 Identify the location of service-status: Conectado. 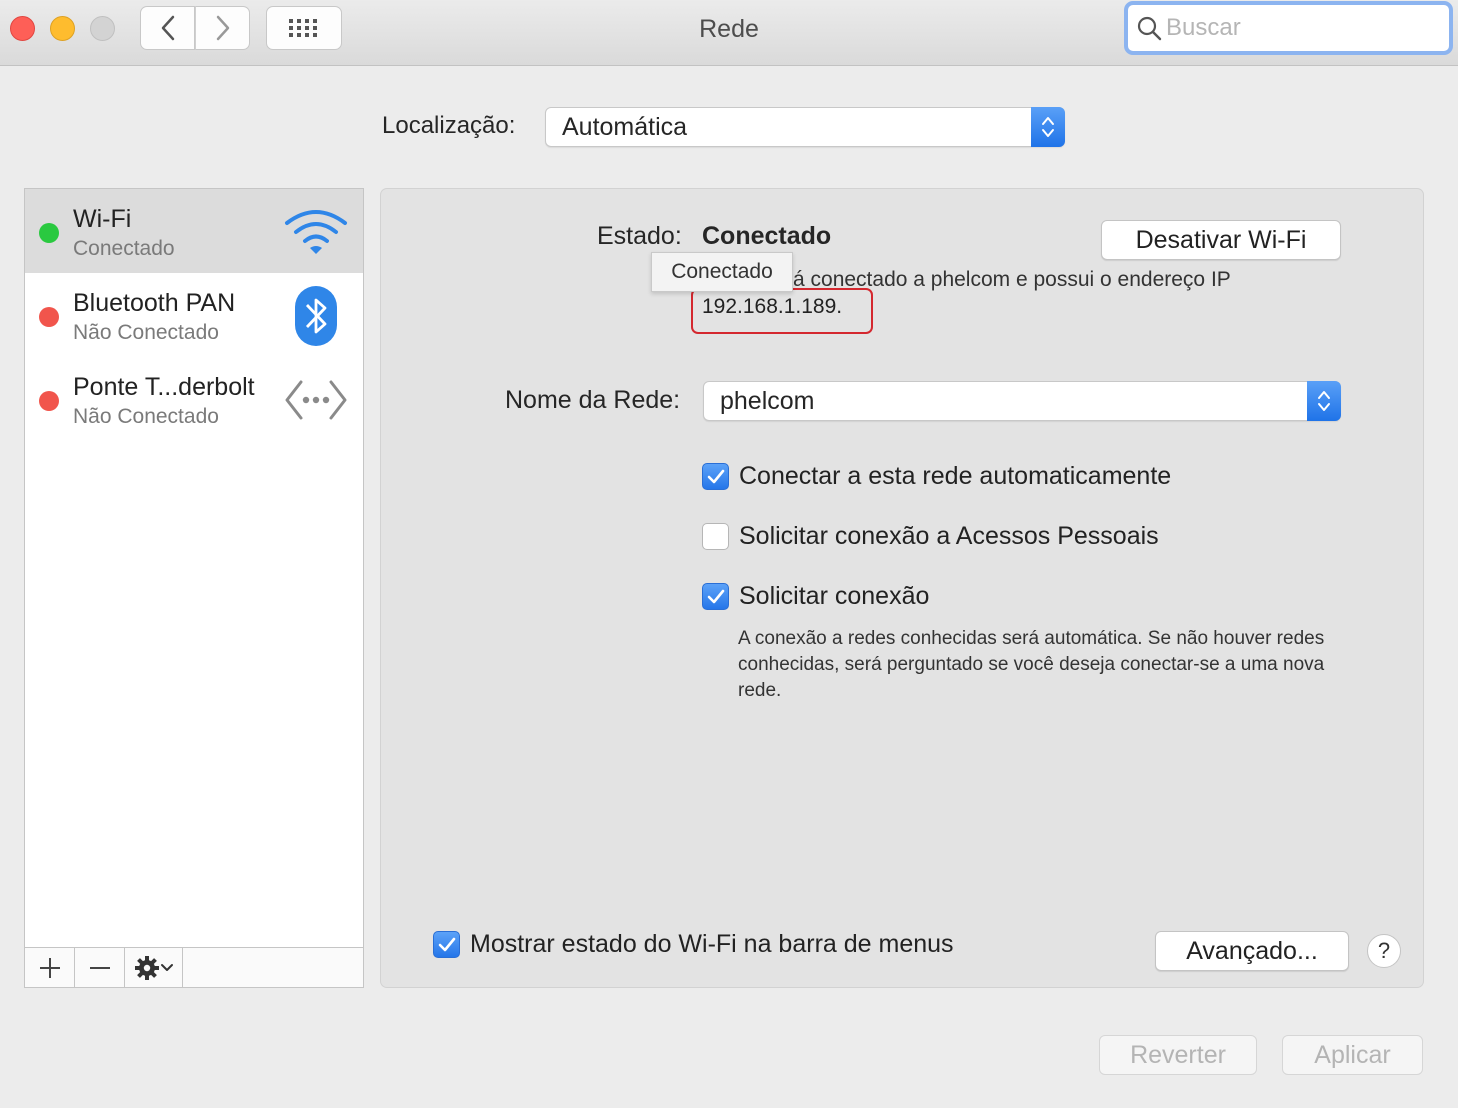
(124, 248).